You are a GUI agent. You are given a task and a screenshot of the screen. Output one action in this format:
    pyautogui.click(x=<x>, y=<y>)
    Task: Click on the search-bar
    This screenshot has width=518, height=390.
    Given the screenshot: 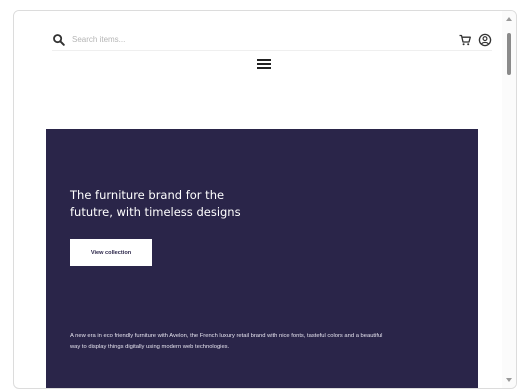 What is the action you would take?
    pyautogui.click(x=272, y=40)
    